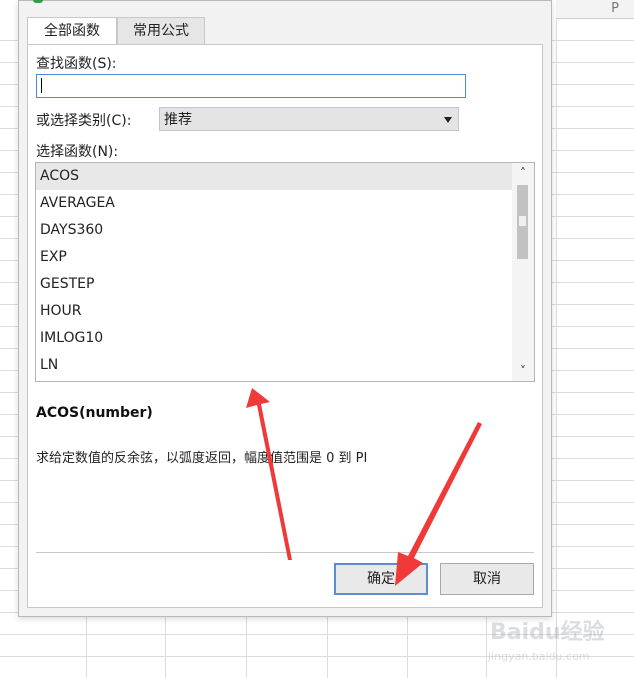 The width and height of the screenshot is (634, 678). What do you see at coordinates (274, 311) in the screenshot?
I see `function-item-hour: HOUR` at bounding box center [274, 311].